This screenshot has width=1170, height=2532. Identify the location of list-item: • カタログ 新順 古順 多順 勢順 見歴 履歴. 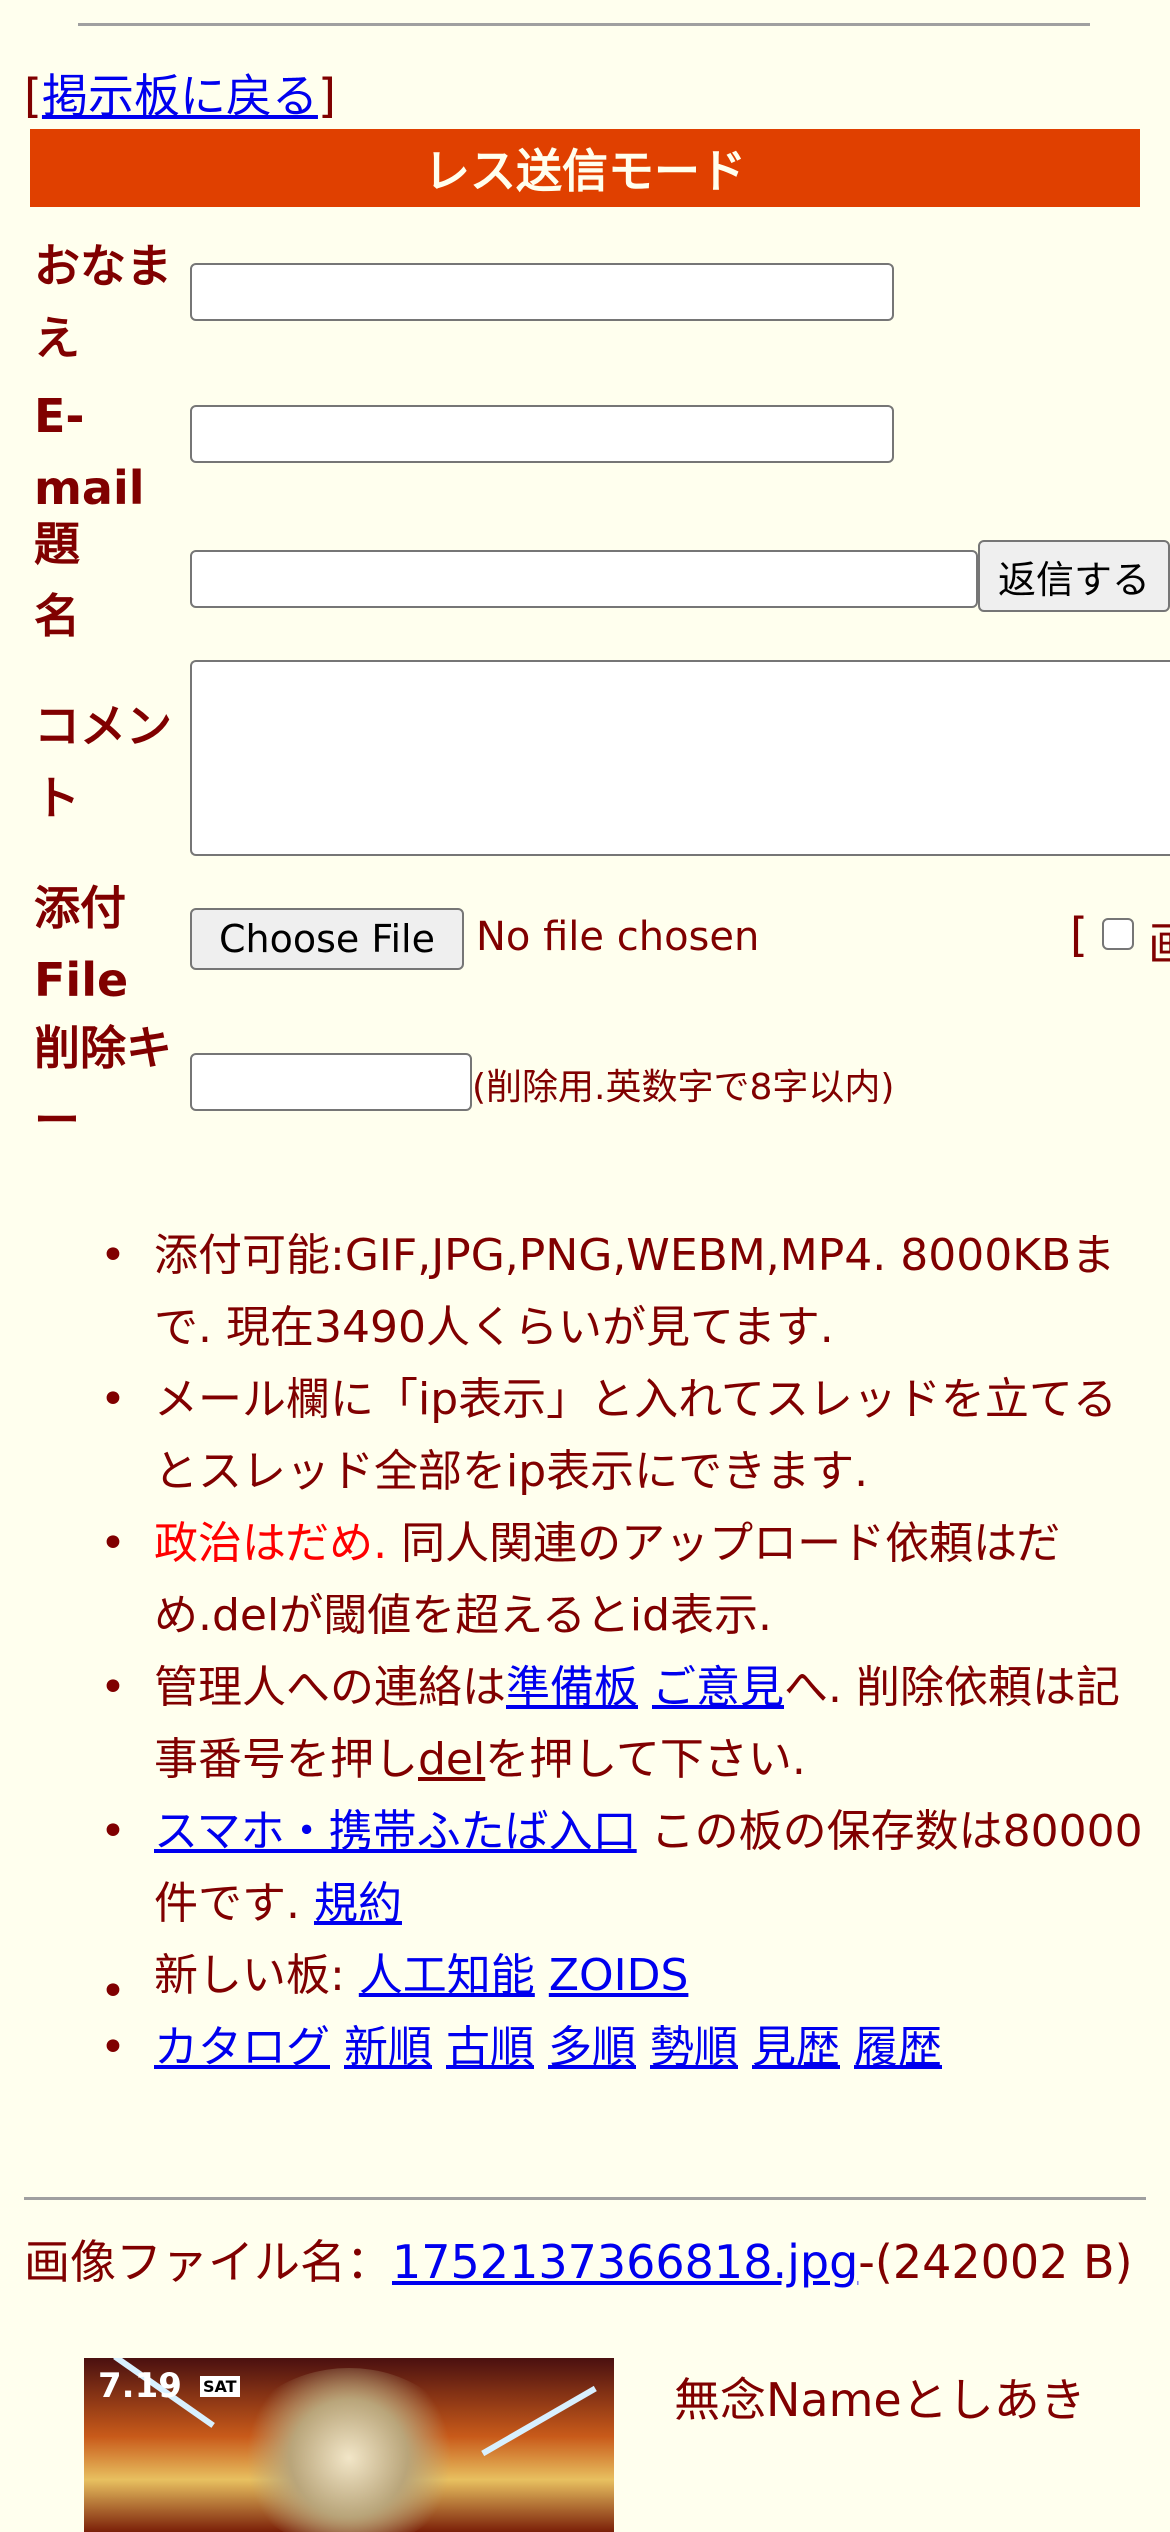
(585, 2048).